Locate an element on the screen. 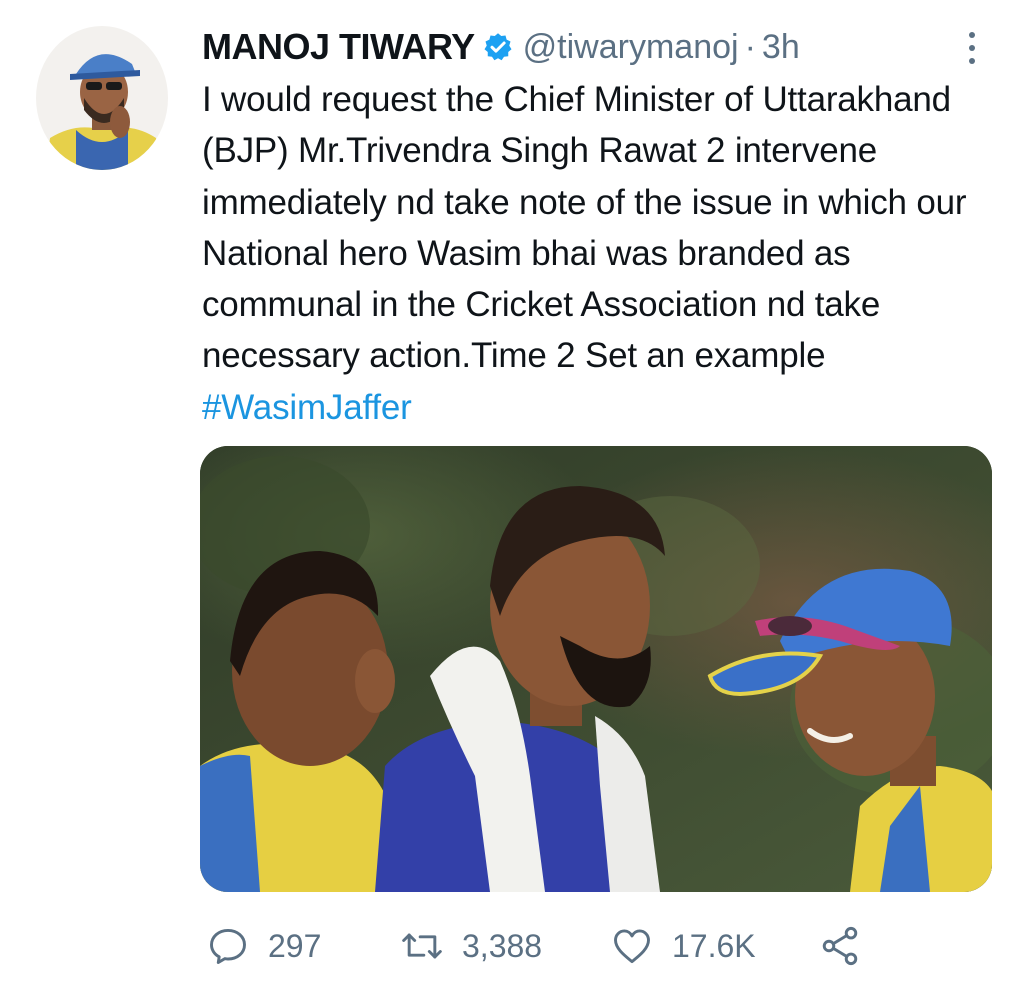  author-name: MANOJ TIWARY is located at coordinates (338, 47).